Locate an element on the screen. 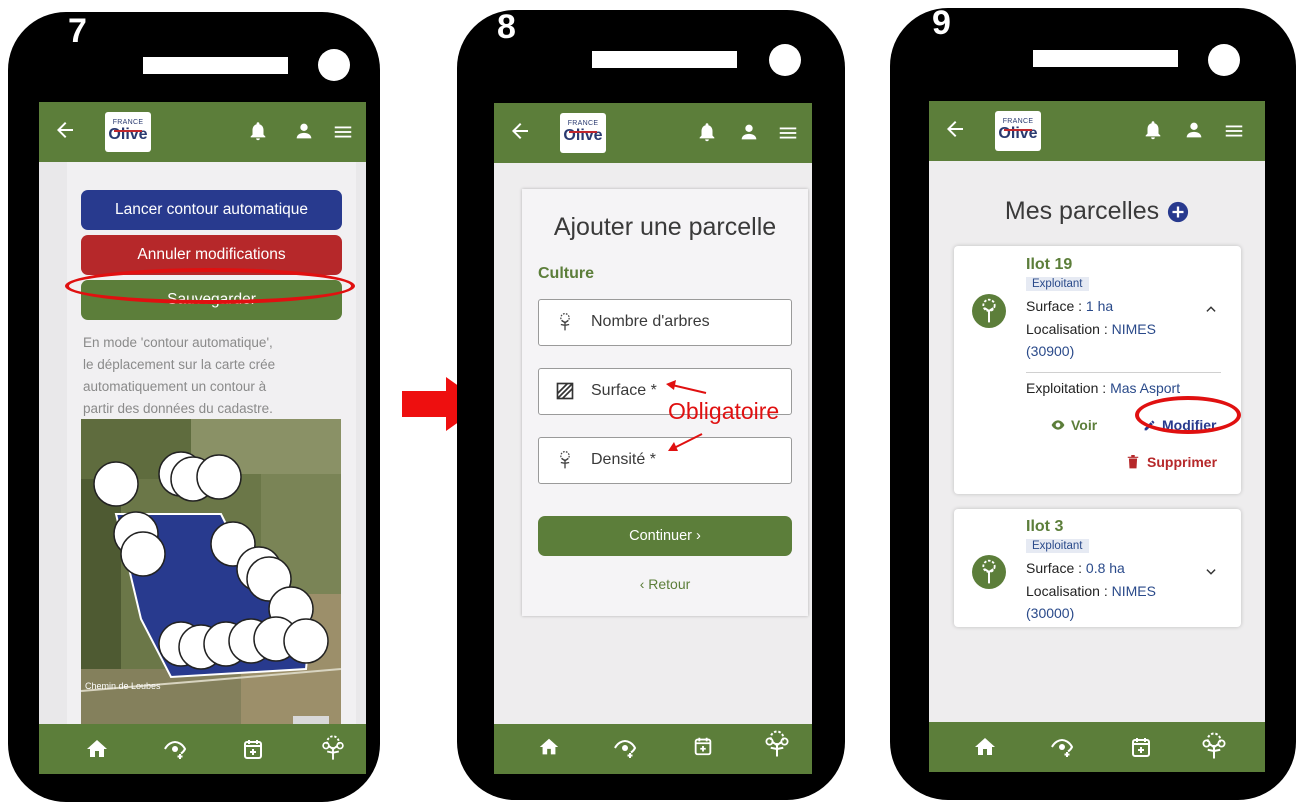 This screenshot has height=803, width=1302. map-graphic is located at coordinates (211, 571).